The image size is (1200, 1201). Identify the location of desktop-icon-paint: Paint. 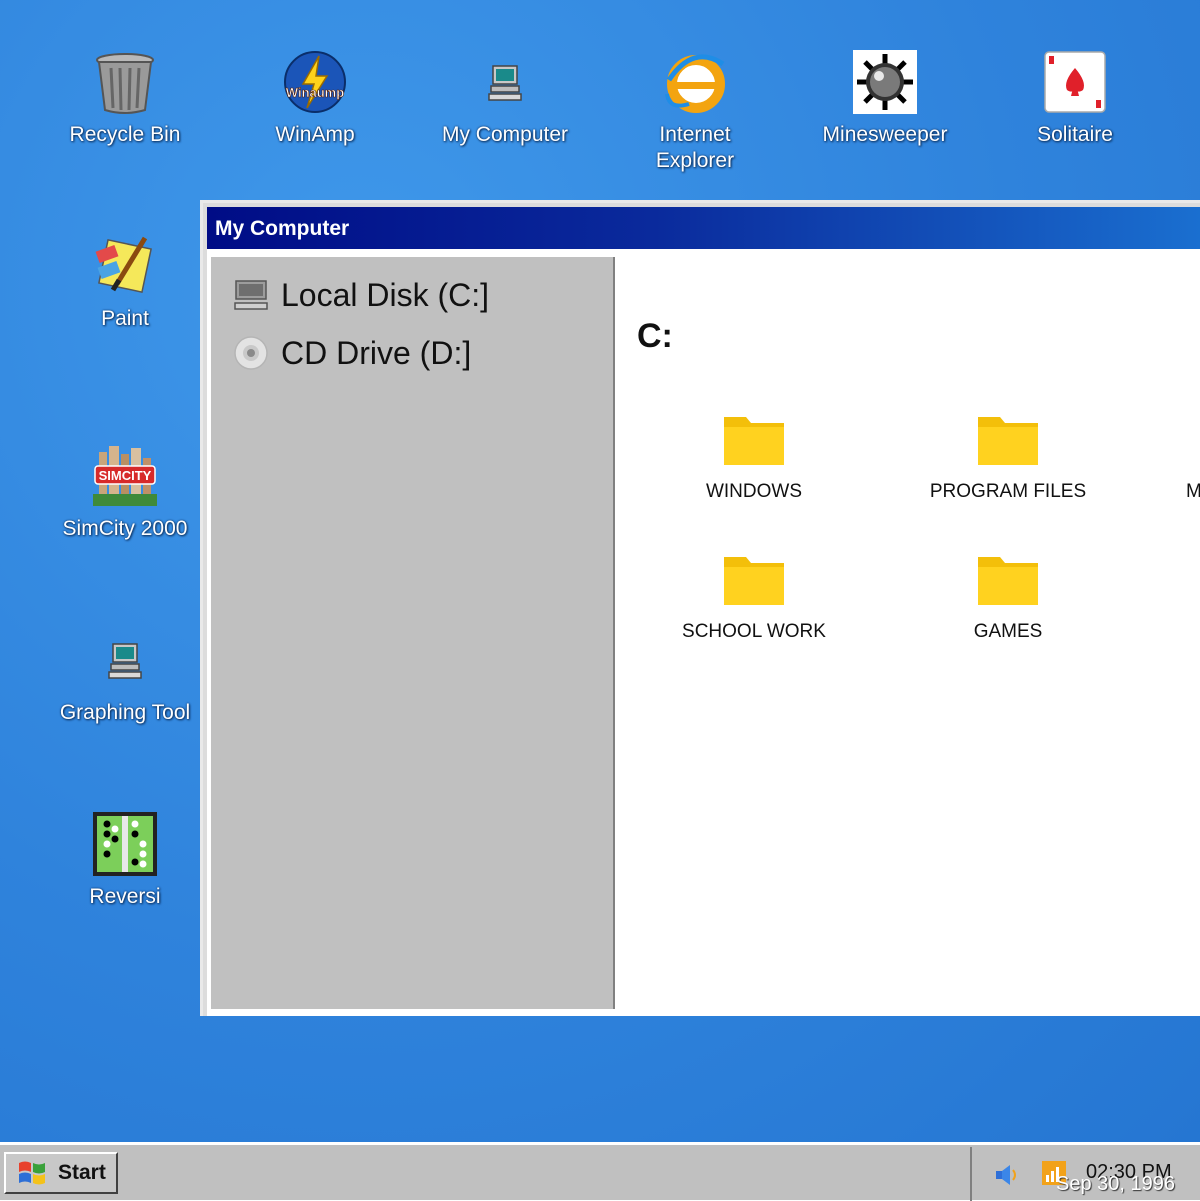
(125, 283).